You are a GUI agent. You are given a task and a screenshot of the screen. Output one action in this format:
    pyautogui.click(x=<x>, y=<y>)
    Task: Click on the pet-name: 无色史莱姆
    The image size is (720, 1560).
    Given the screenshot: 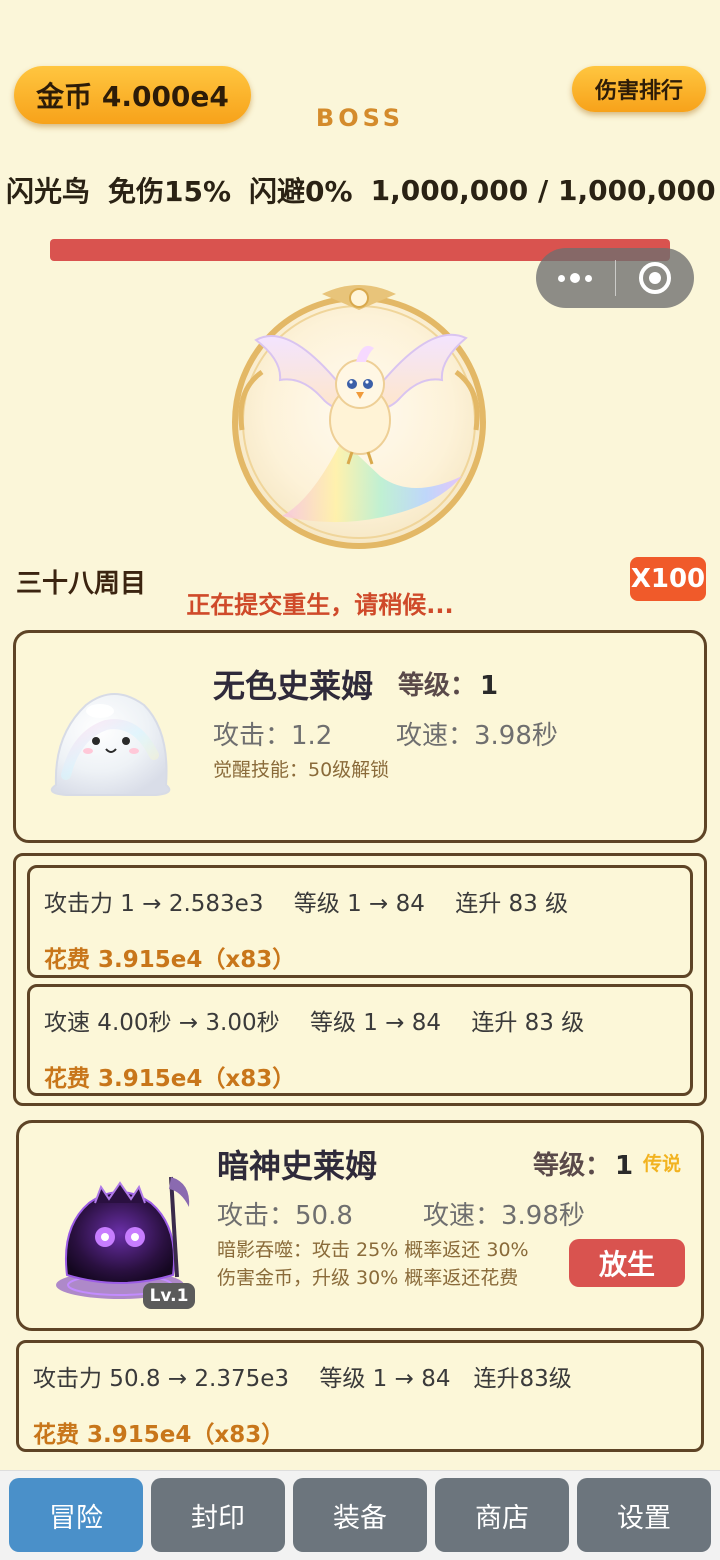 What is the action you would take?
    pyautogui.click(x=293, y=686)
    